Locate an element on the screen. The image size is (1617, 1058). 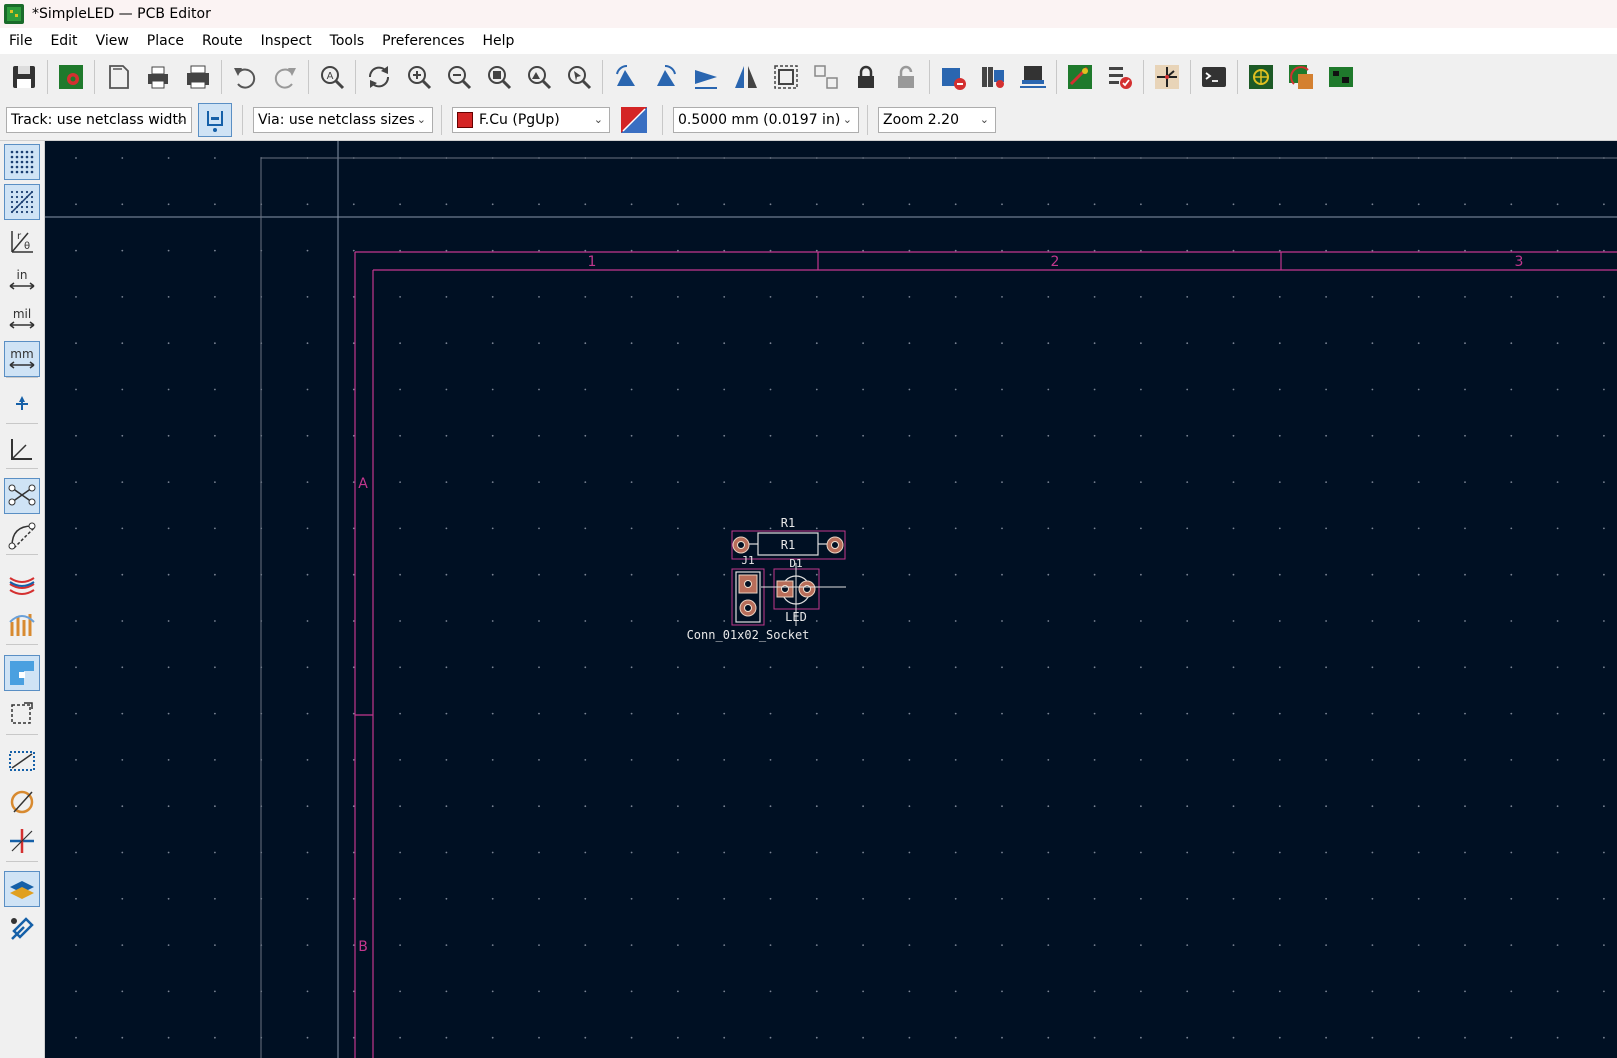
zoom-fit-button is located at coordinates (499, 77).